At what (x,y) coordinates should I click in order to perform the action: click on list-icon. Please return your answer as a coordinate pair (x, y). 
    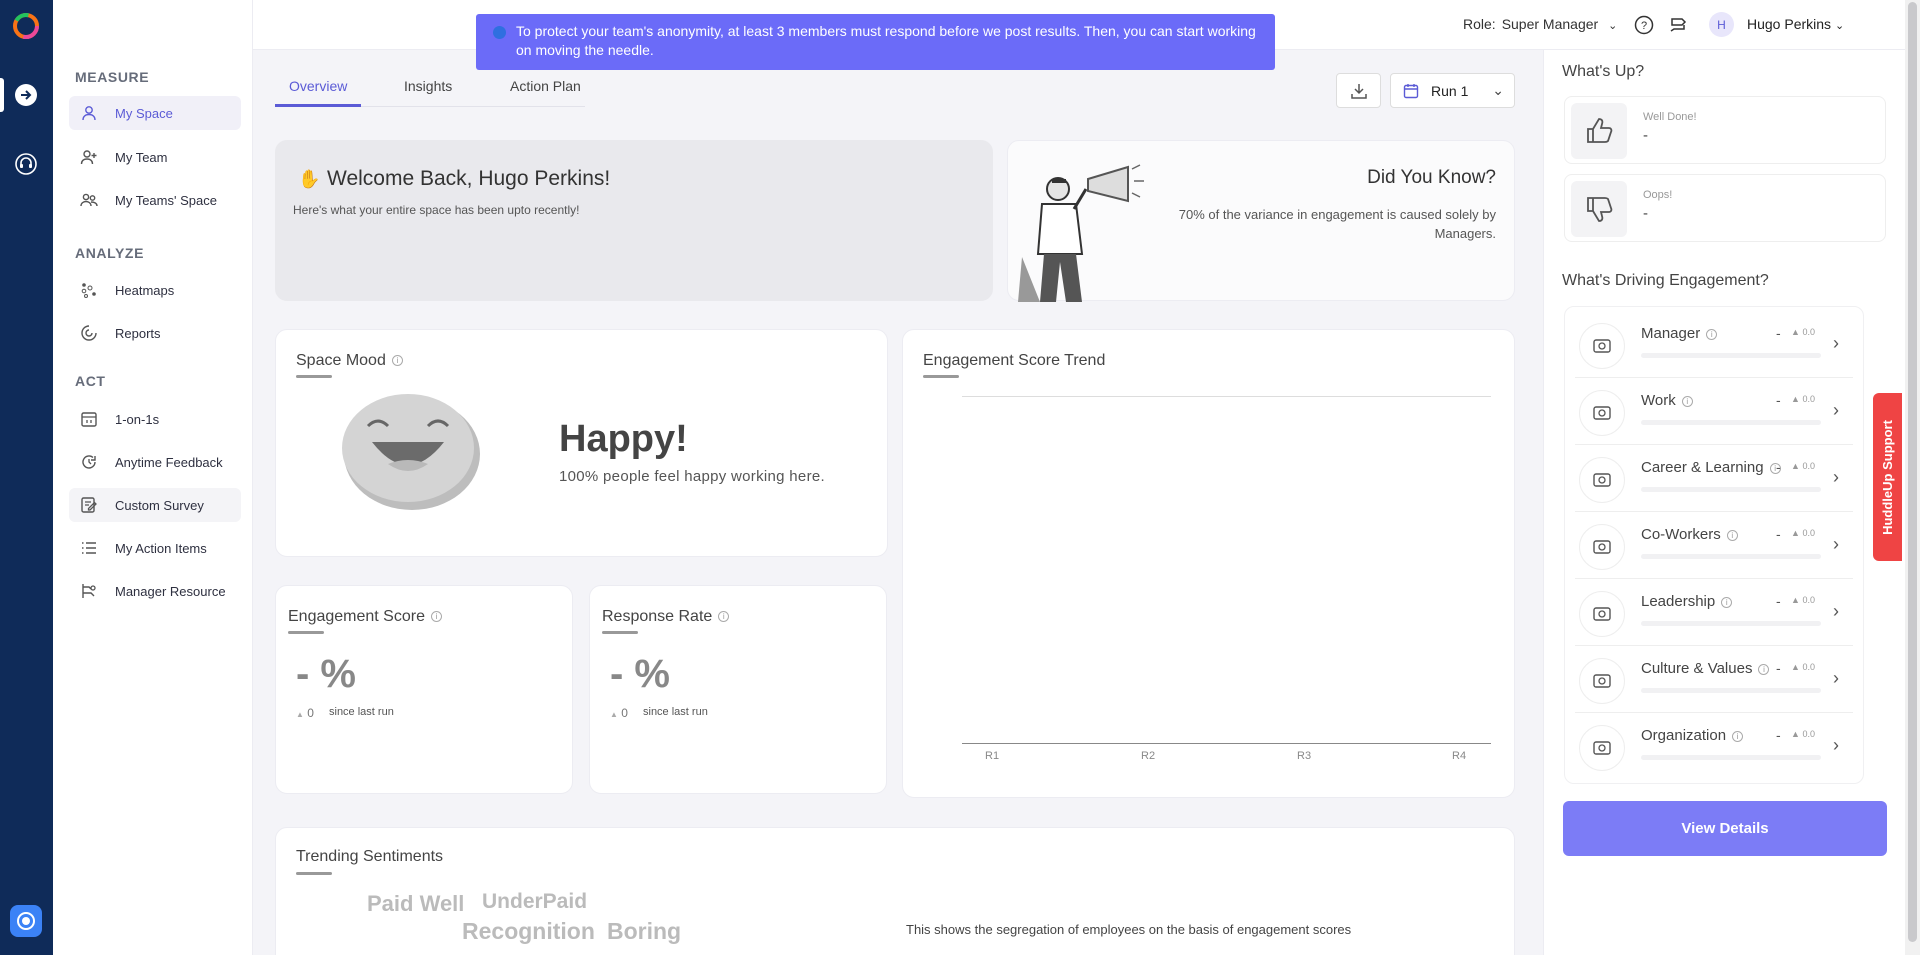
    Looking at the image, I should click on (89, 548).